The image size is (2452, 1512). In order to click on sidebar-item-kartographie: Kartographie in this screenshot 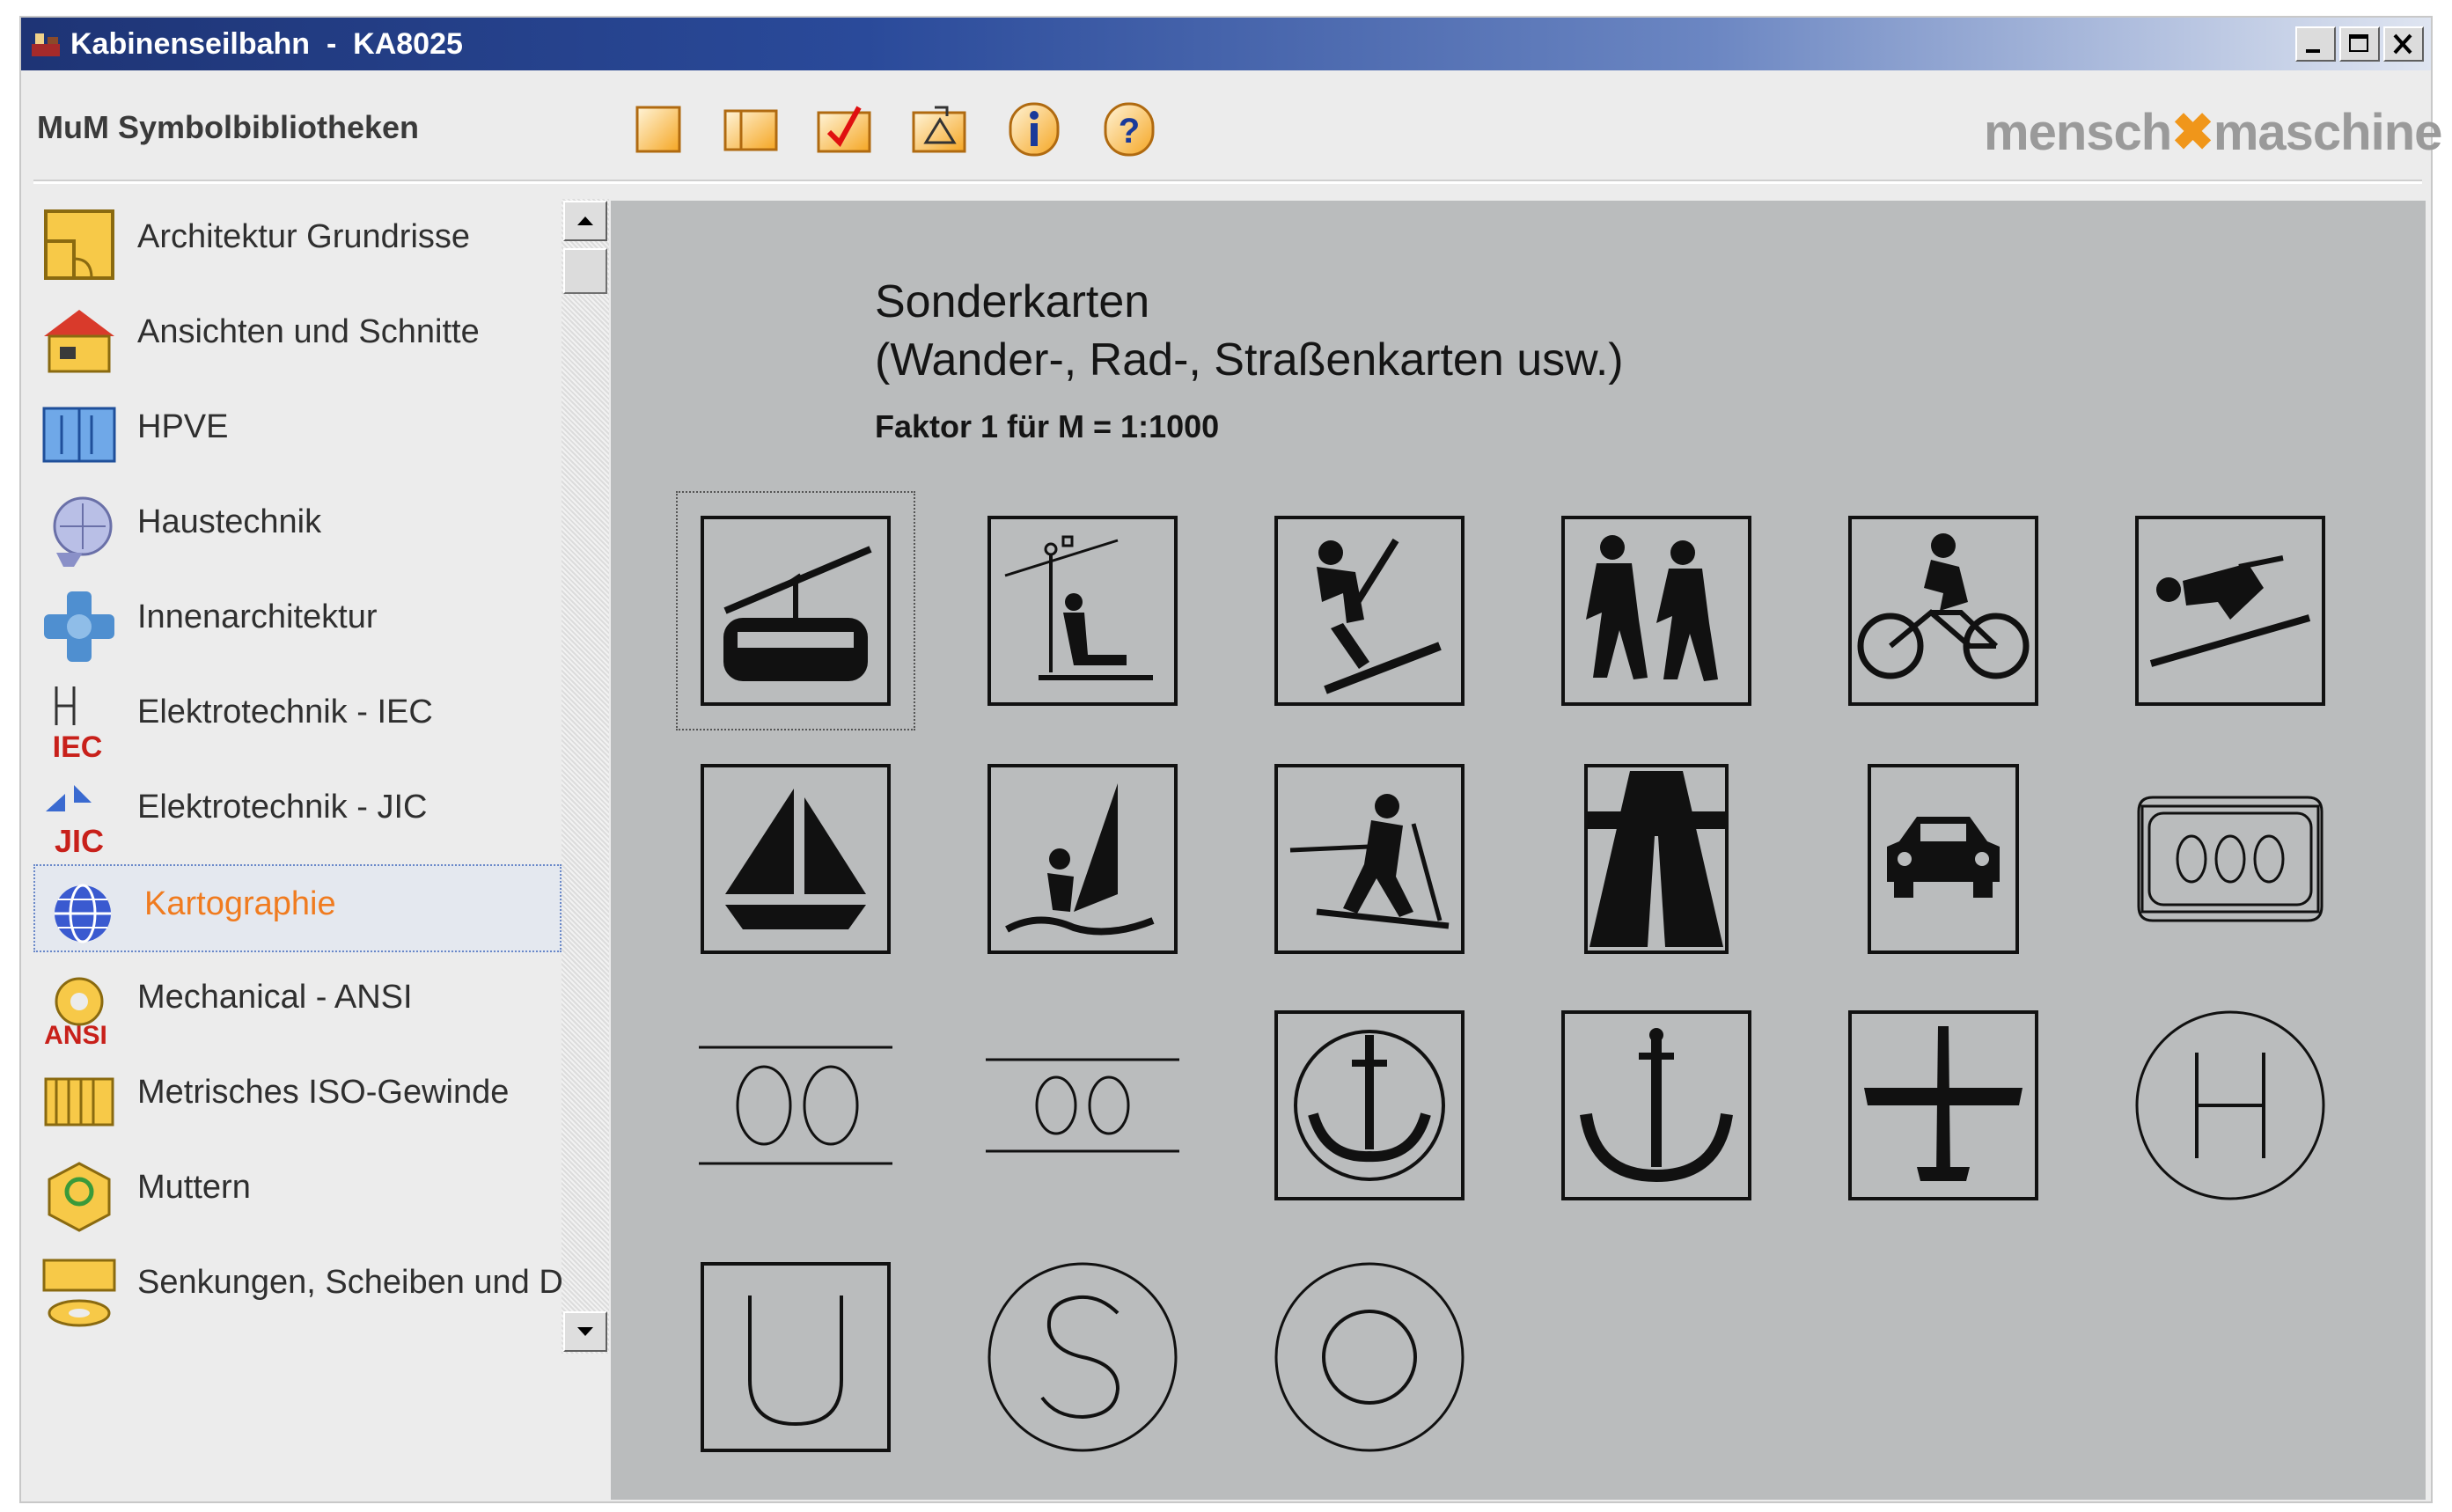, I will do `click(297, 908)`.